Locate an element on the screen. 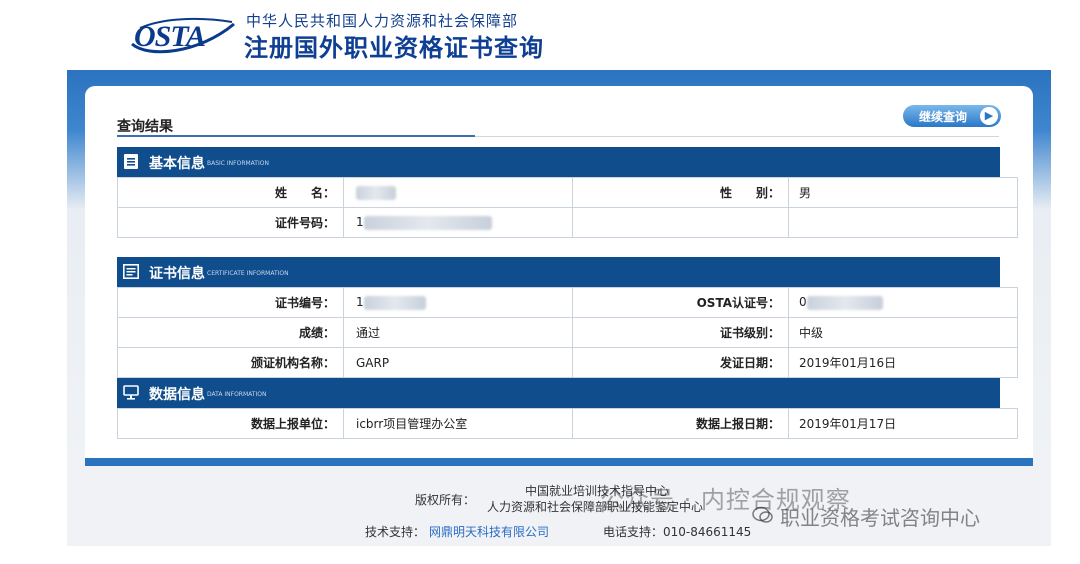  arrow-right-icon: ▶ is located at coordinates (989, 116).